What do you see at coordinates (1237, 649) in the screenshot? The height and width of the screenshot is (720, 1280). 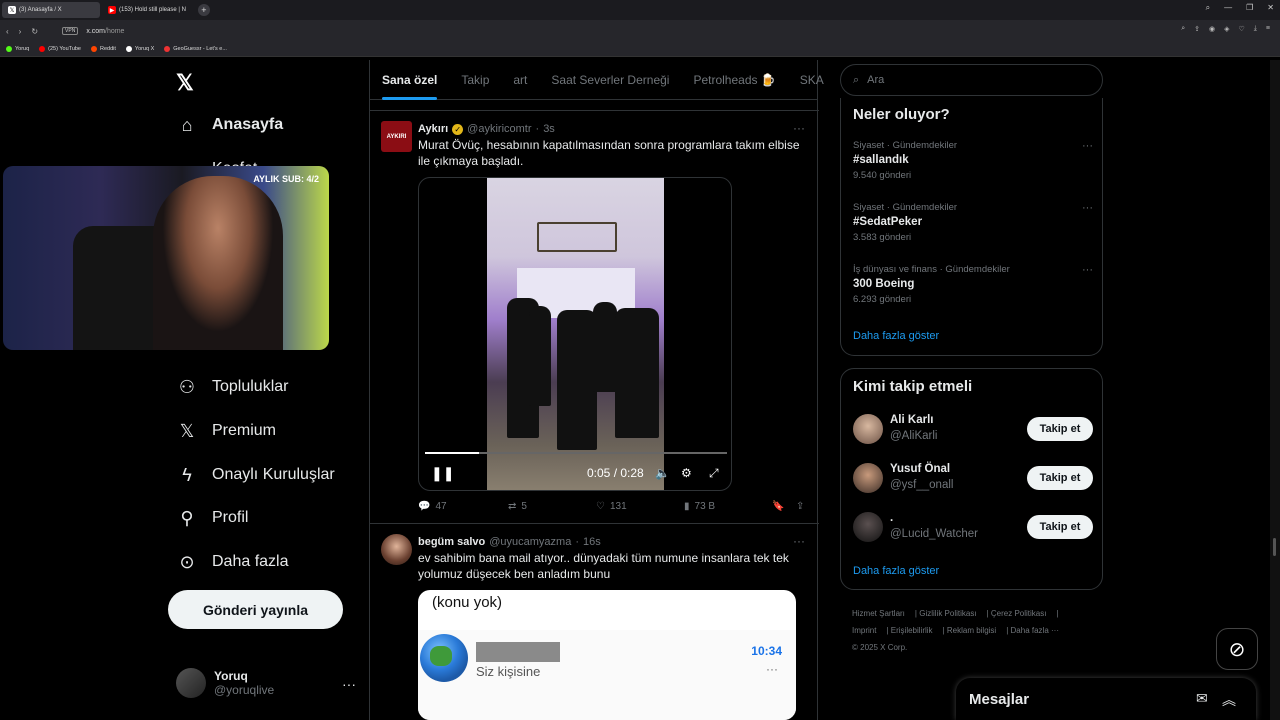 I see `grok-icon: ⊘` at bounding box center [1237, 649].